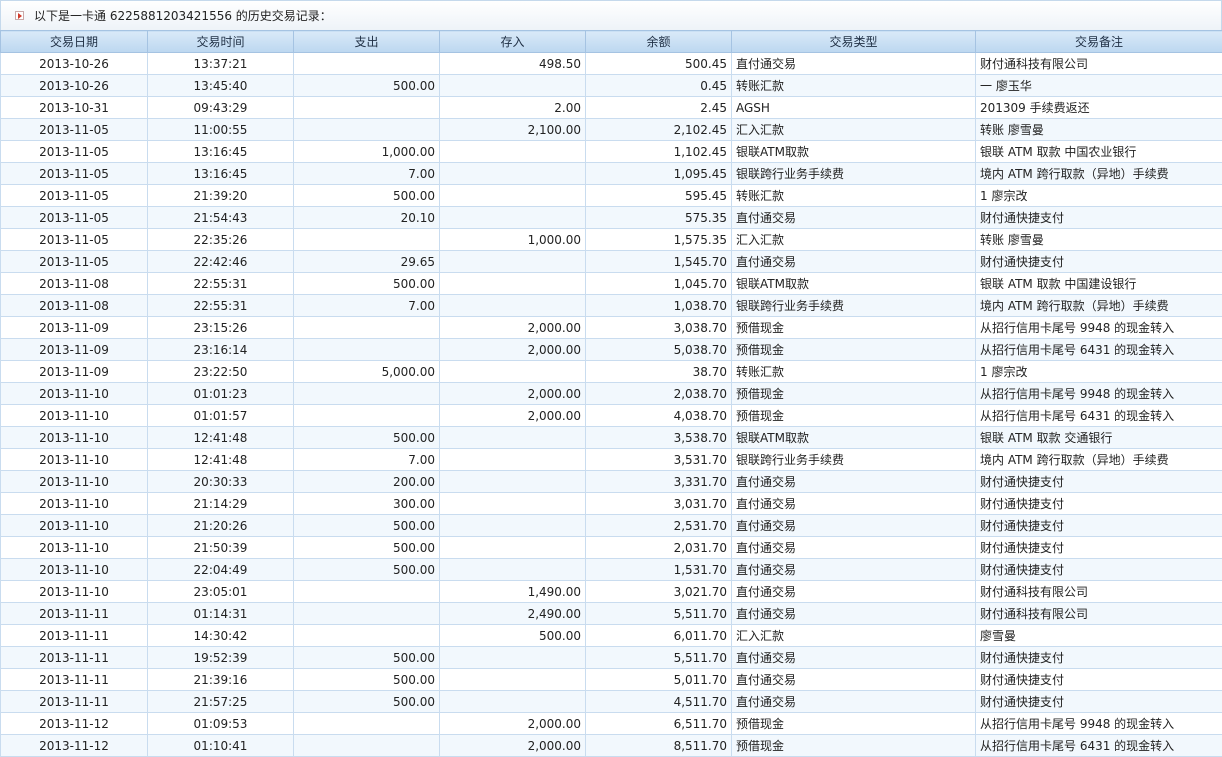 This screenshot has width=1222, height=757. I want to click on header-type: 交易类型, so click(854, 42).